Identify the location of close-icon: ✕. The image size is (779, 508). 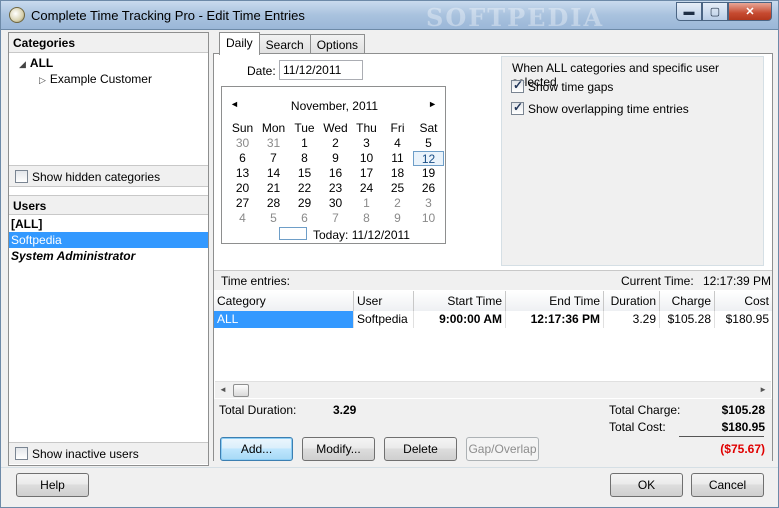
(750, 12).